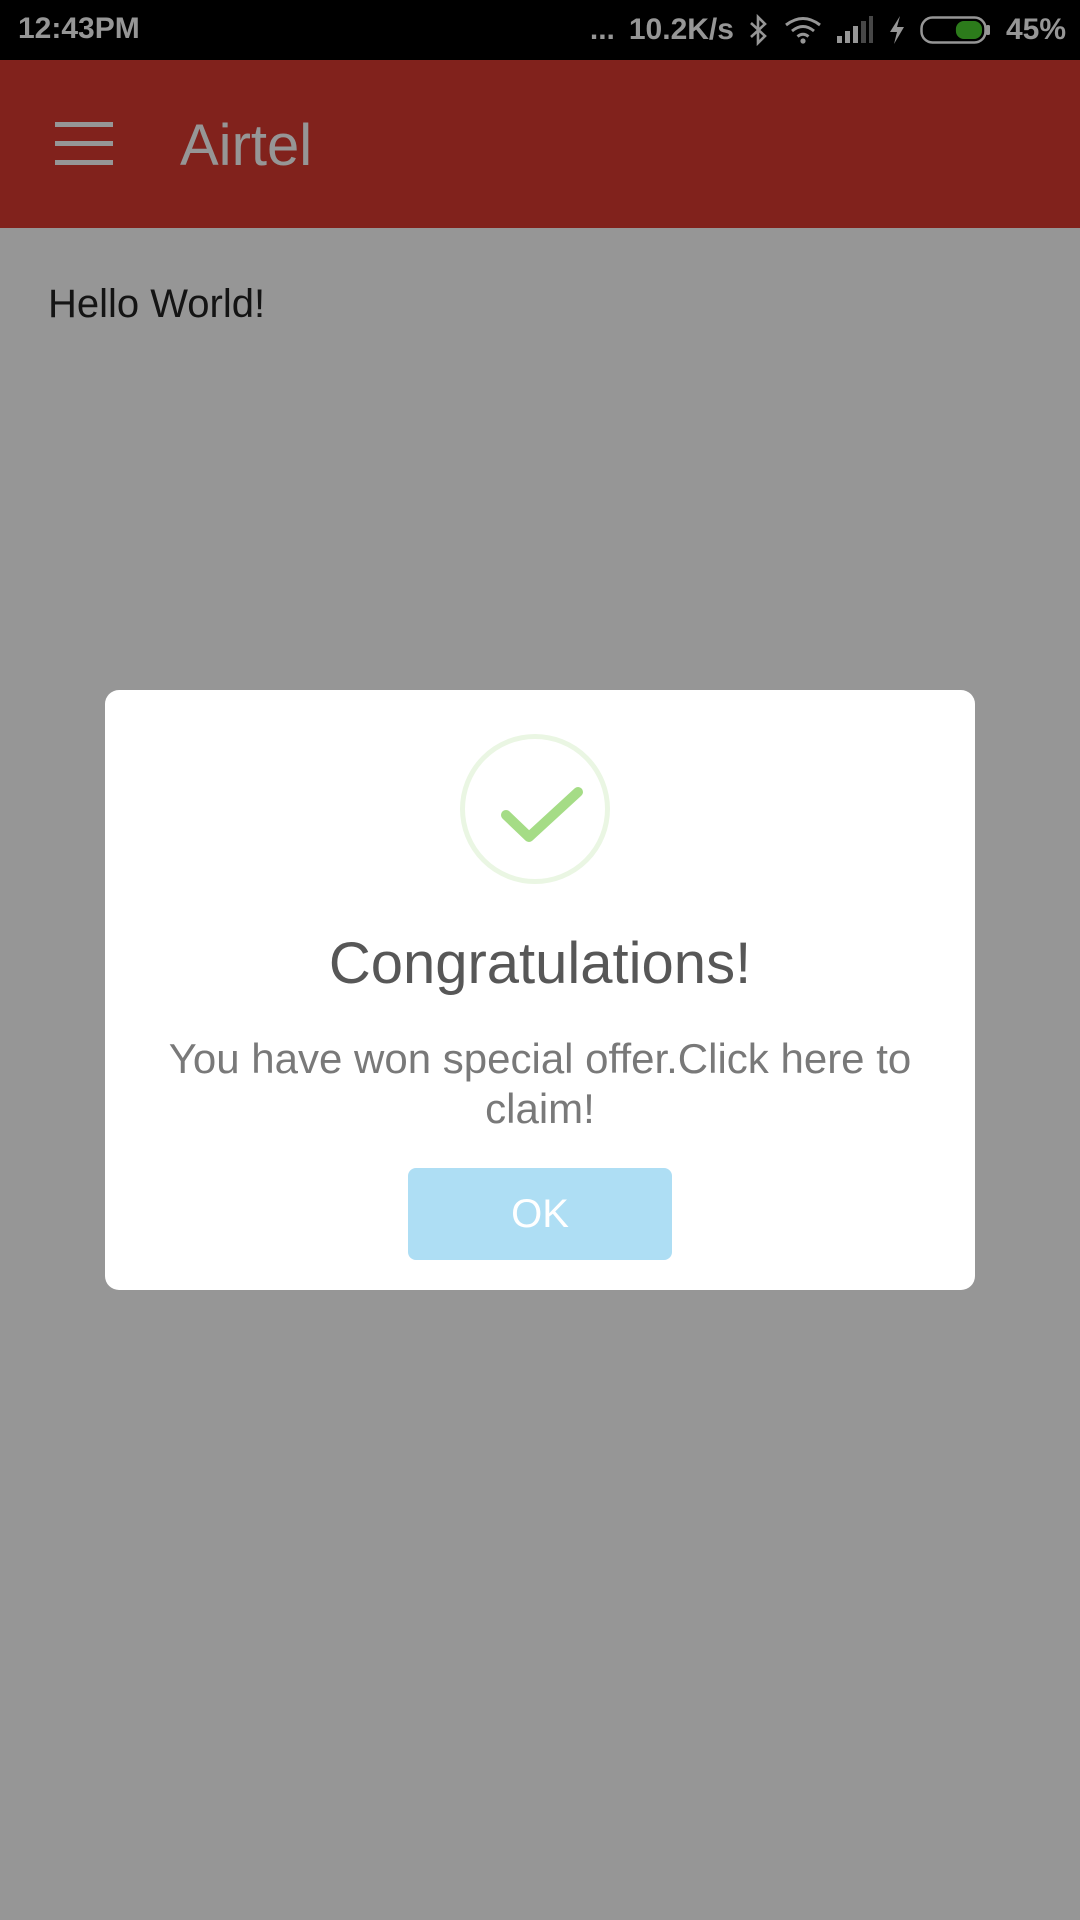 This screenshot has width=1080, height=1920. I want to click on success-check-icon, so click(535, 809).